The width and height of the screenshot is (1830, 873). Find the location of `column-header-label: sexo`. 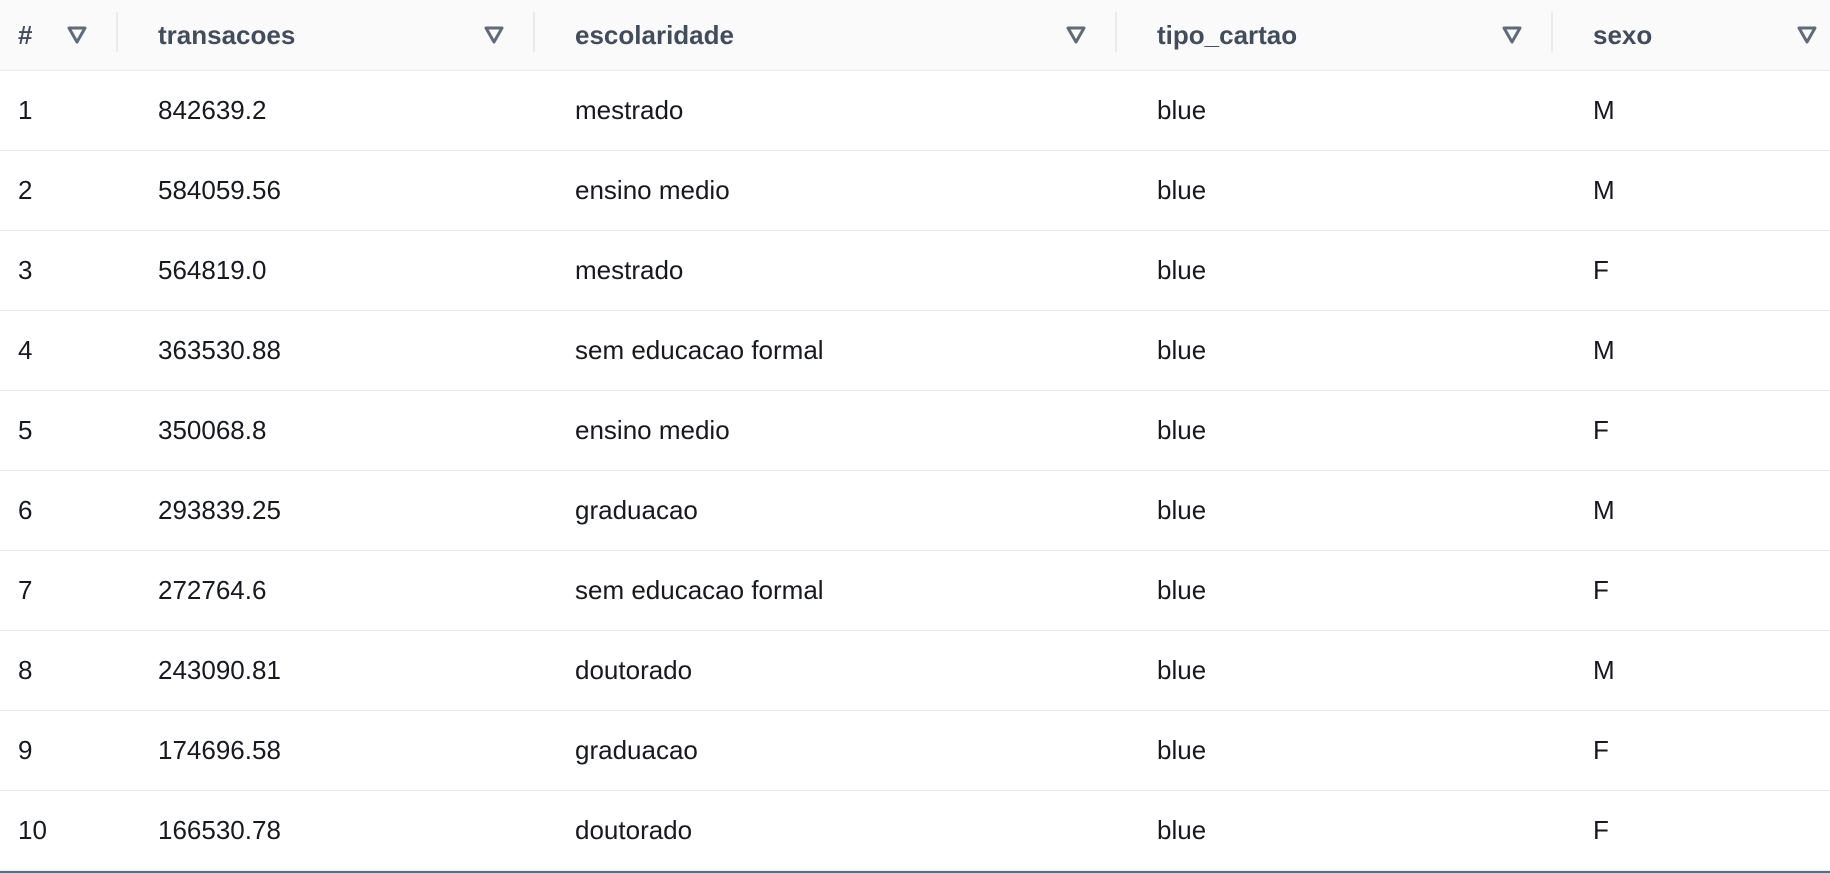

column-header-label: sexo is located at coordinates (1623, 34).